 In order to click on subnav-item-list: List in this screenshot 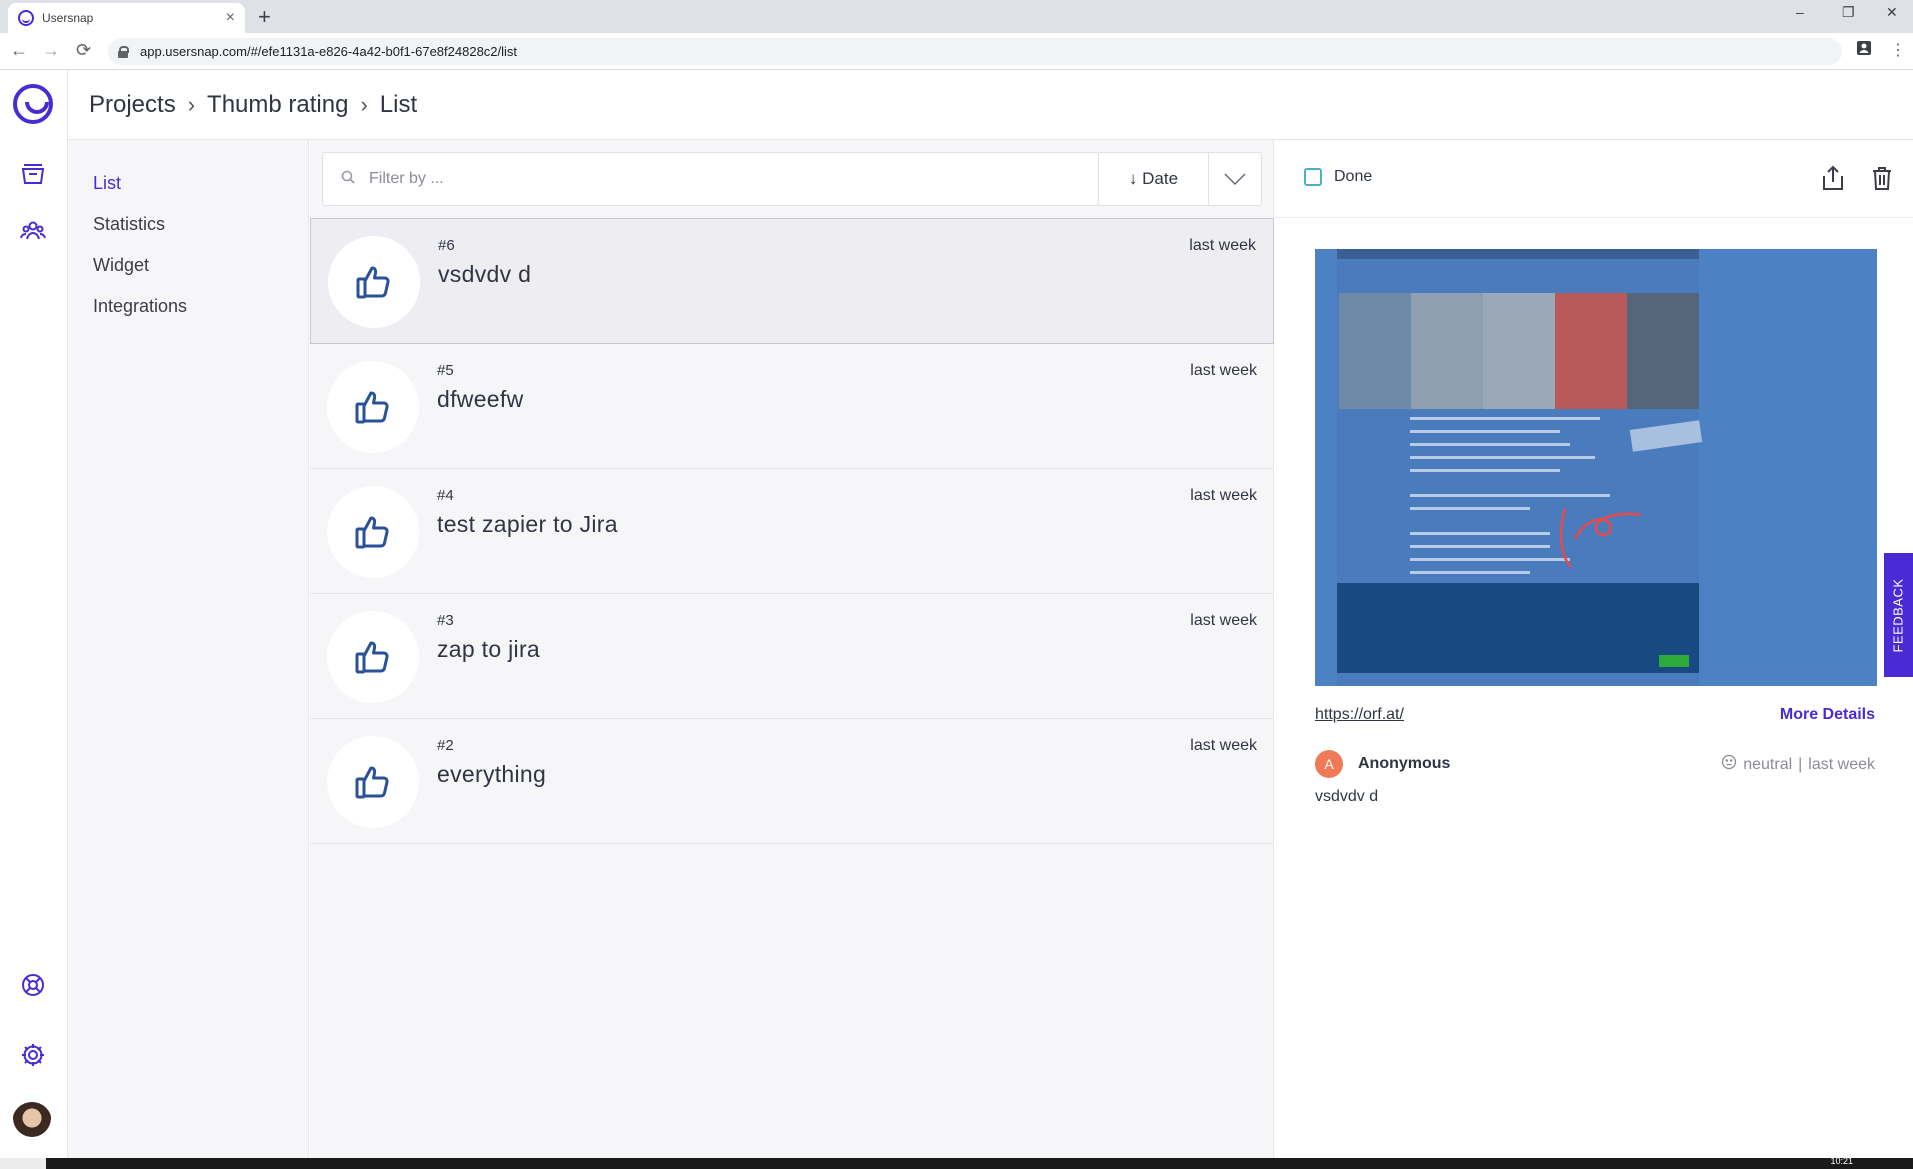, I will do `click(188, 190)`.